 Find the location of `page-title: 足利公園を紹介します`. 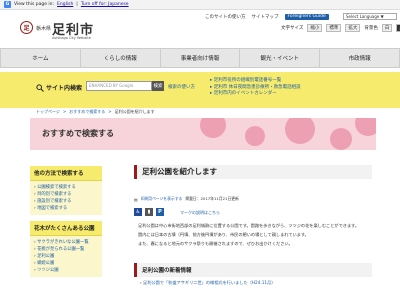

page-title: 足利公園を紹介します is located at coordinates (253, 172).